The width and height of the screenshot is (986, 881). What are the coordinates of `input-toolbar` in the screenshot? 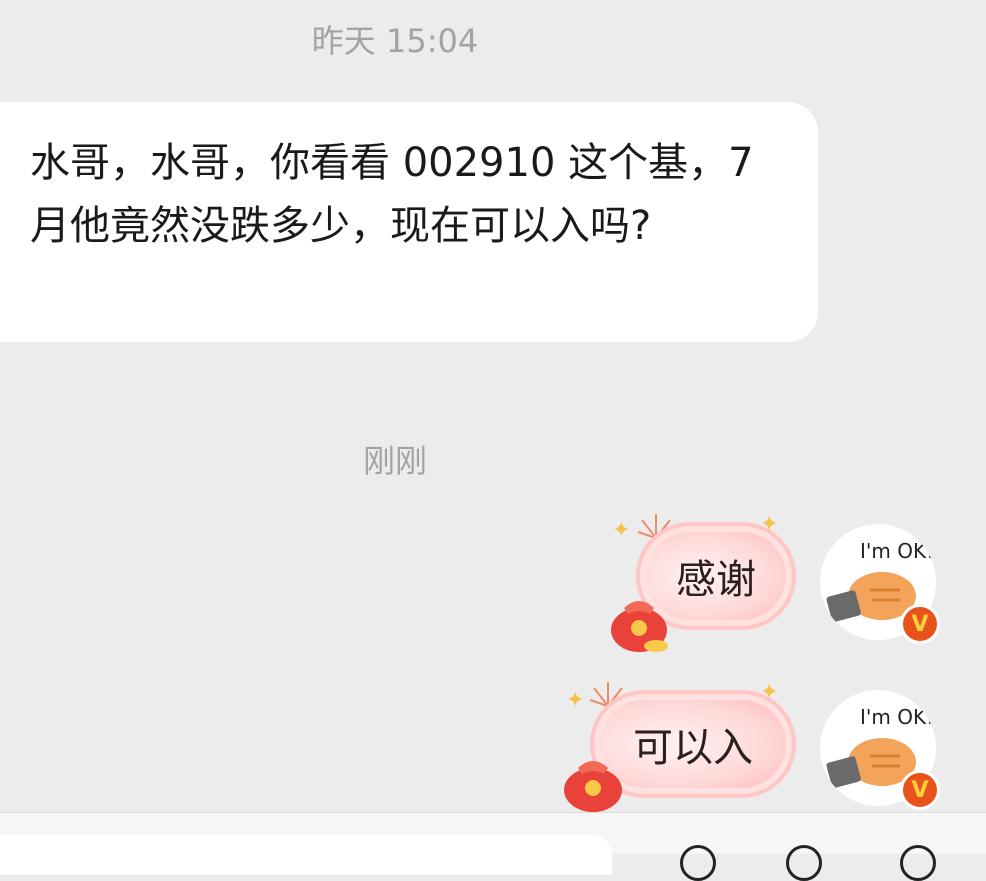 It's located at (493, 846).